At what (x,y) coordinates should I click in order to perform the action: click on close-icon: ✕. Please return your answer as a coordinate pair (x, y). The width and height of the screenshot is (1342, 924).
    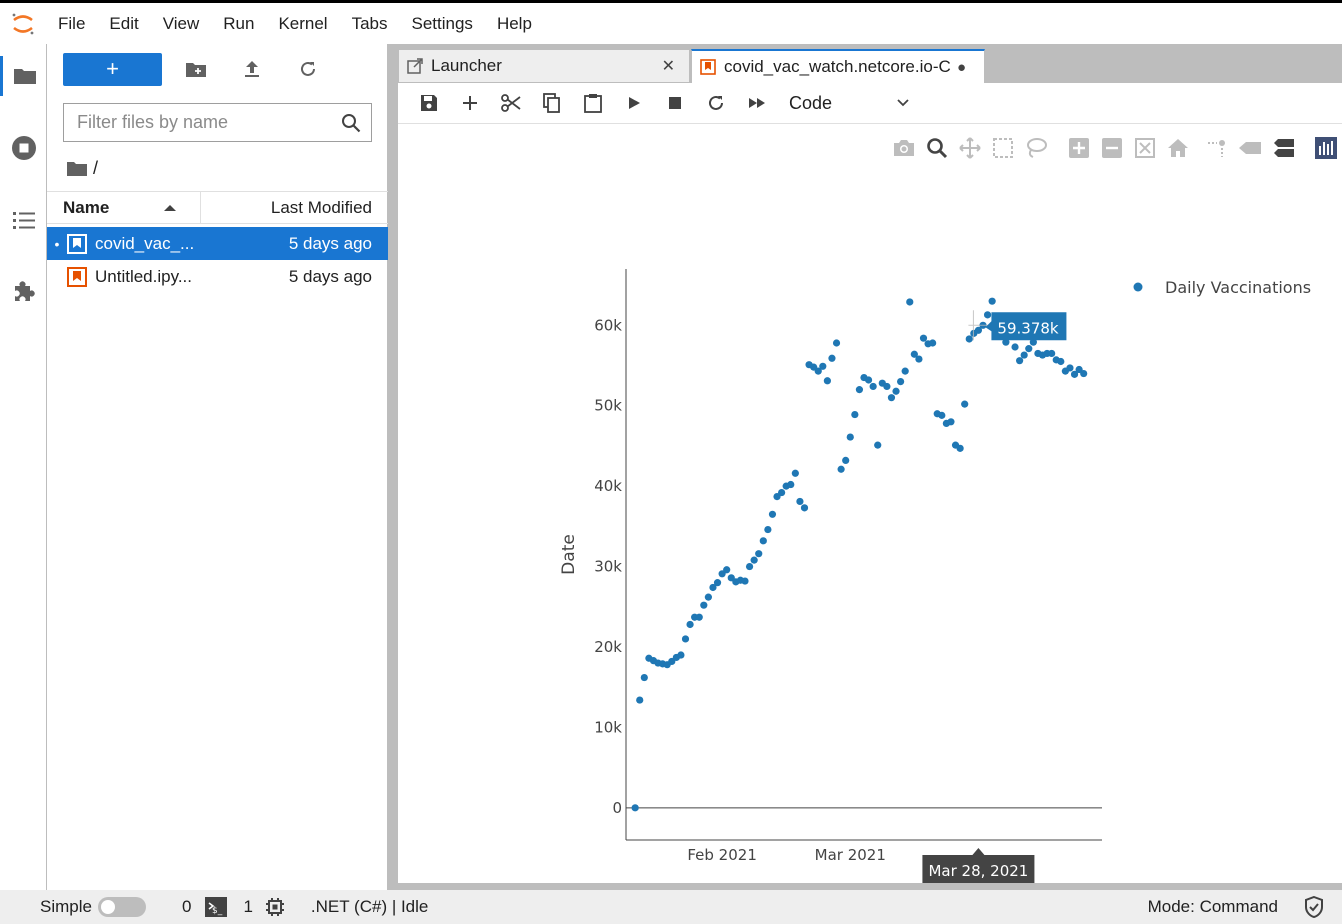
    Looking at the image, I should click on (671, 66).